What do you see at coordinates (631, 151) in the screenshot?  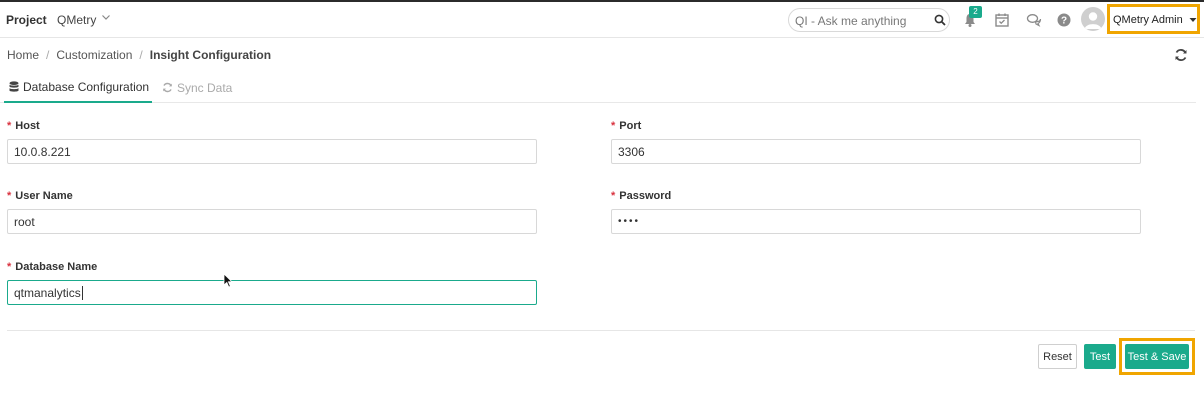 I see `port-value: 3306` at bounding box center [631, 151].